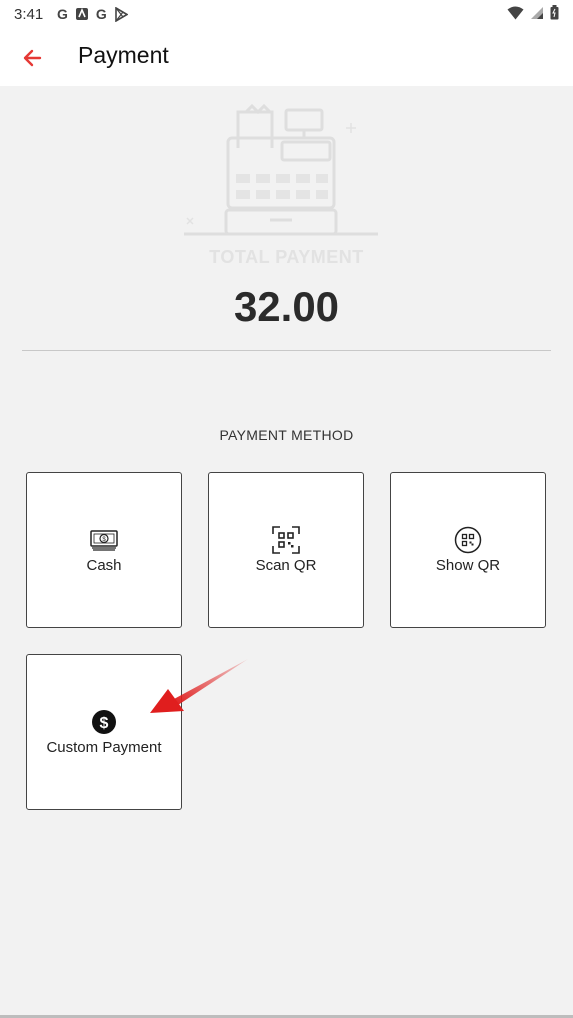 This screenshot has height=1018, width=573. Describe the element at coordinates (286, 565) in the screenshot. I see `method-label: Scan QR` at that location.